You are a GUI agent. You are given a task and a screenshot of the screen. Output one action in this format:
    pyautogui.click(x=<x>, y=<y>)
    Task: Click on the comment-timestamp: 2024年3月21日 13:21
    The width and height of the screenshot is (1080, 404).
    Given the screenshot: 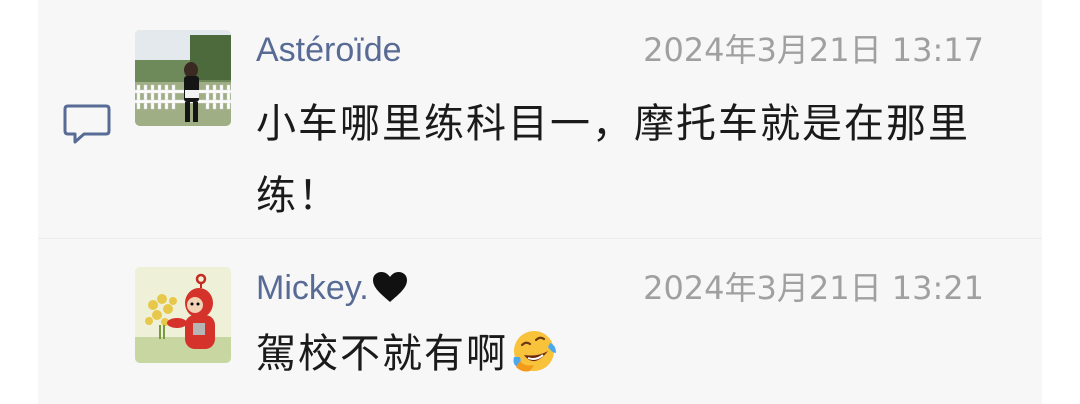 What is the action you would take?
    pyautogui.click(x=813, y=288)
    